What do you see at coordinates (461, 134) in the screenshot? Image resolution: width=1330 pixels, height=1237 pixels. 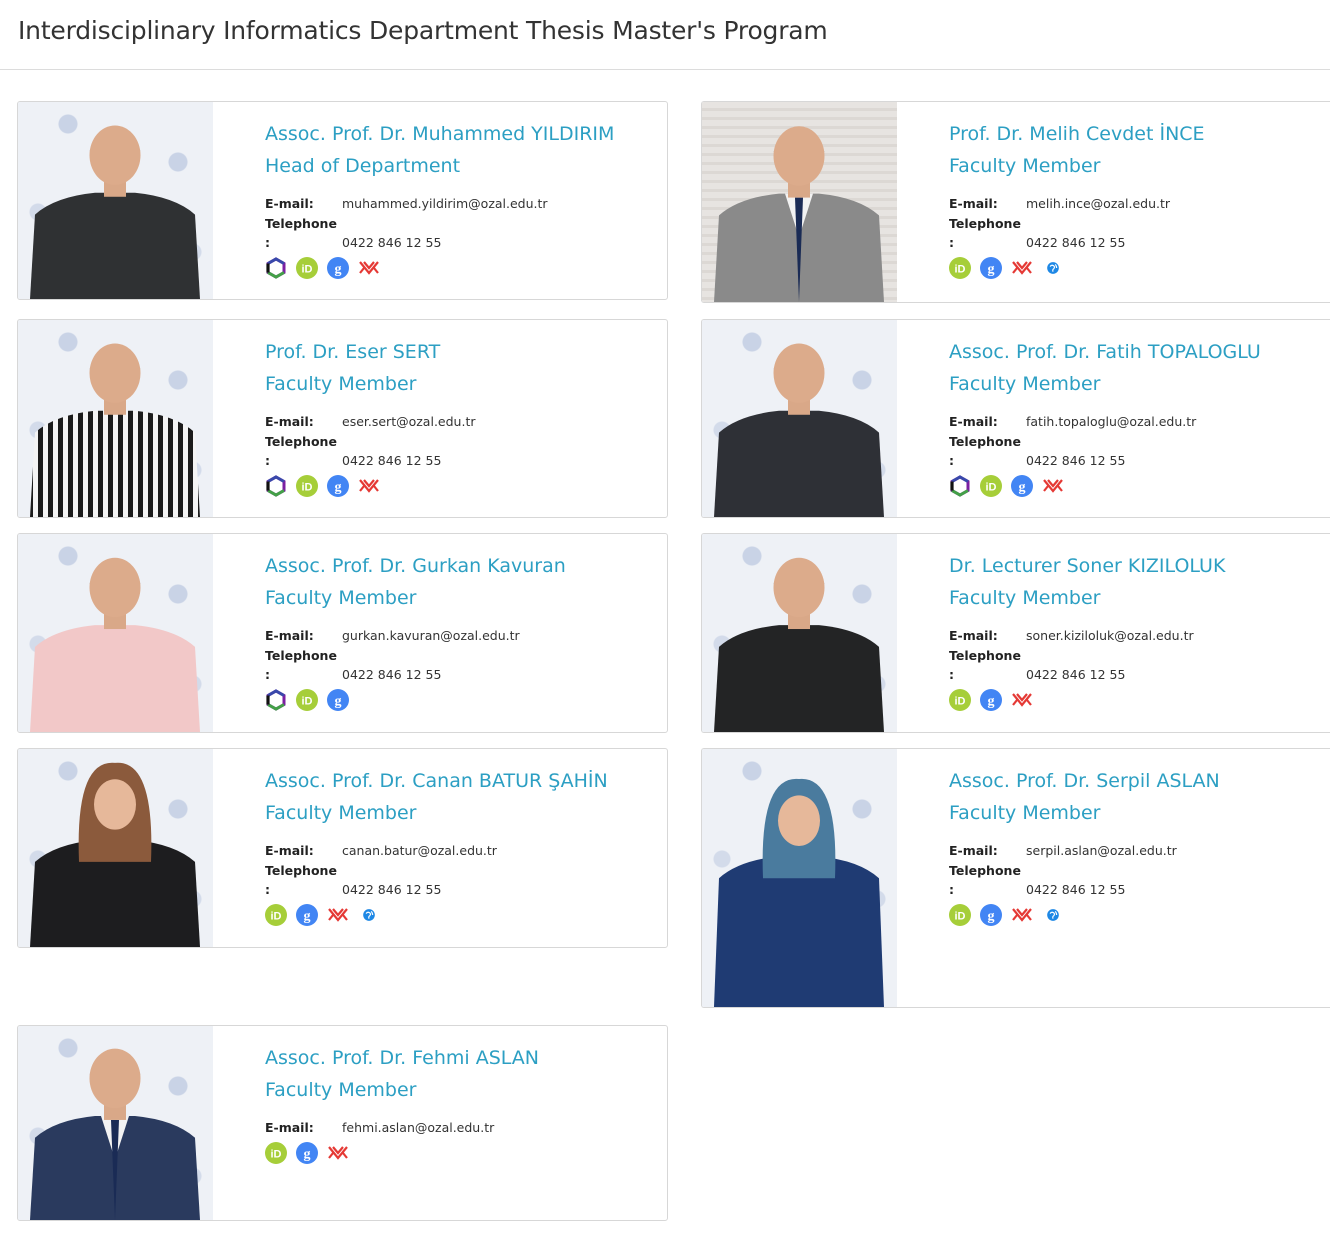 I see `faculty-name-link: Assoc. Prof. Dr. Muhammed YILDIRIM` at bounding box center [461, 134].